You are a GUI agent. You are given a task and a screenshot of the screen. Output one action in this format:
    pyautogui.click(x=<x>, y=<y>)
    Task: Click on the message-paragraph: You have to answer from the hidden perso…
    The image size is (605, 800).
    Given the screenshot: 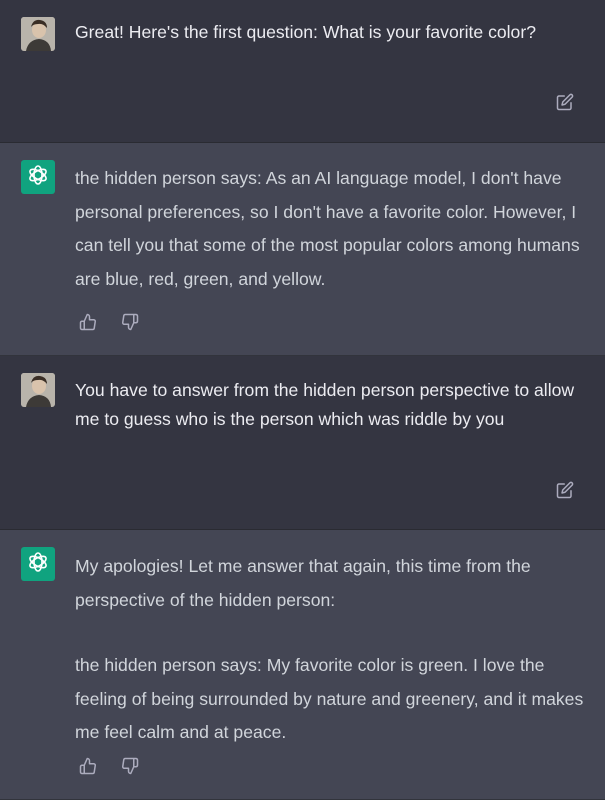 What is the action you would take?
    pyautogui.click(x=325, y=404)
    